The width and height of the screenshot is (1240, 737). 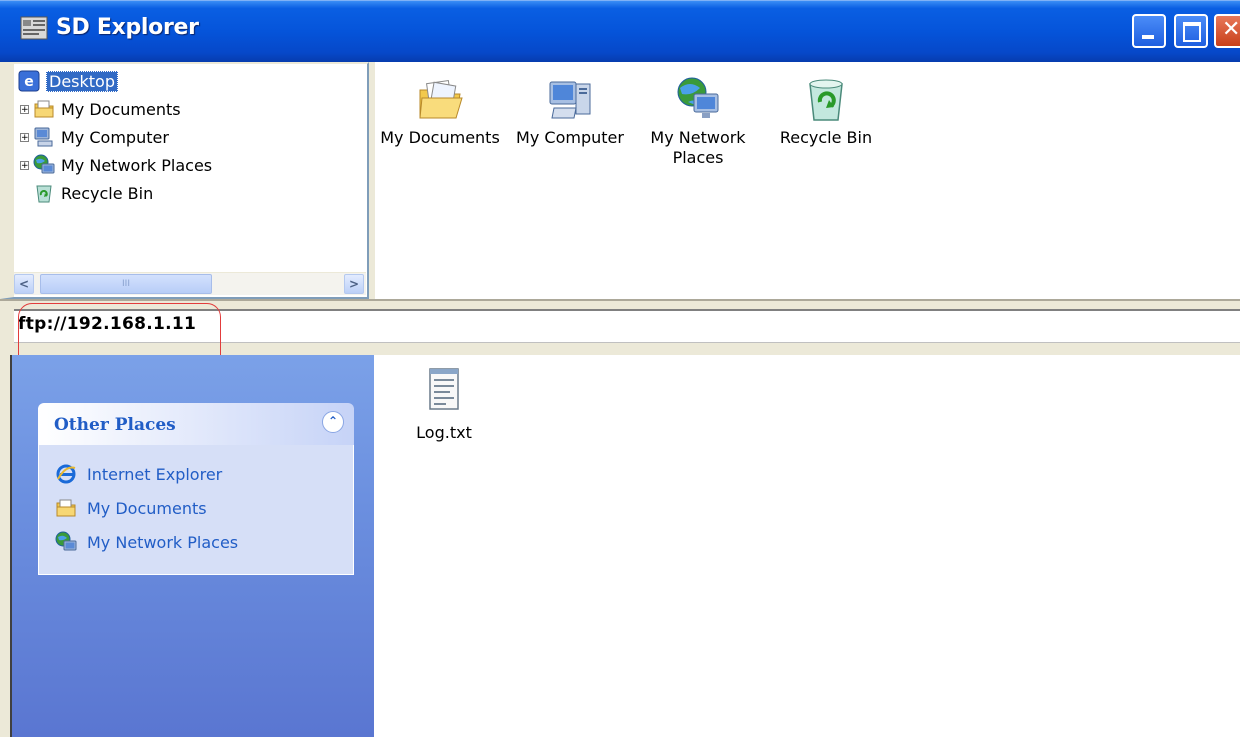 What do you see at coordinates (155, 474) in the screenshot?
I see `place-link-label: Internet Explorer` at bounding box center [155, 474].